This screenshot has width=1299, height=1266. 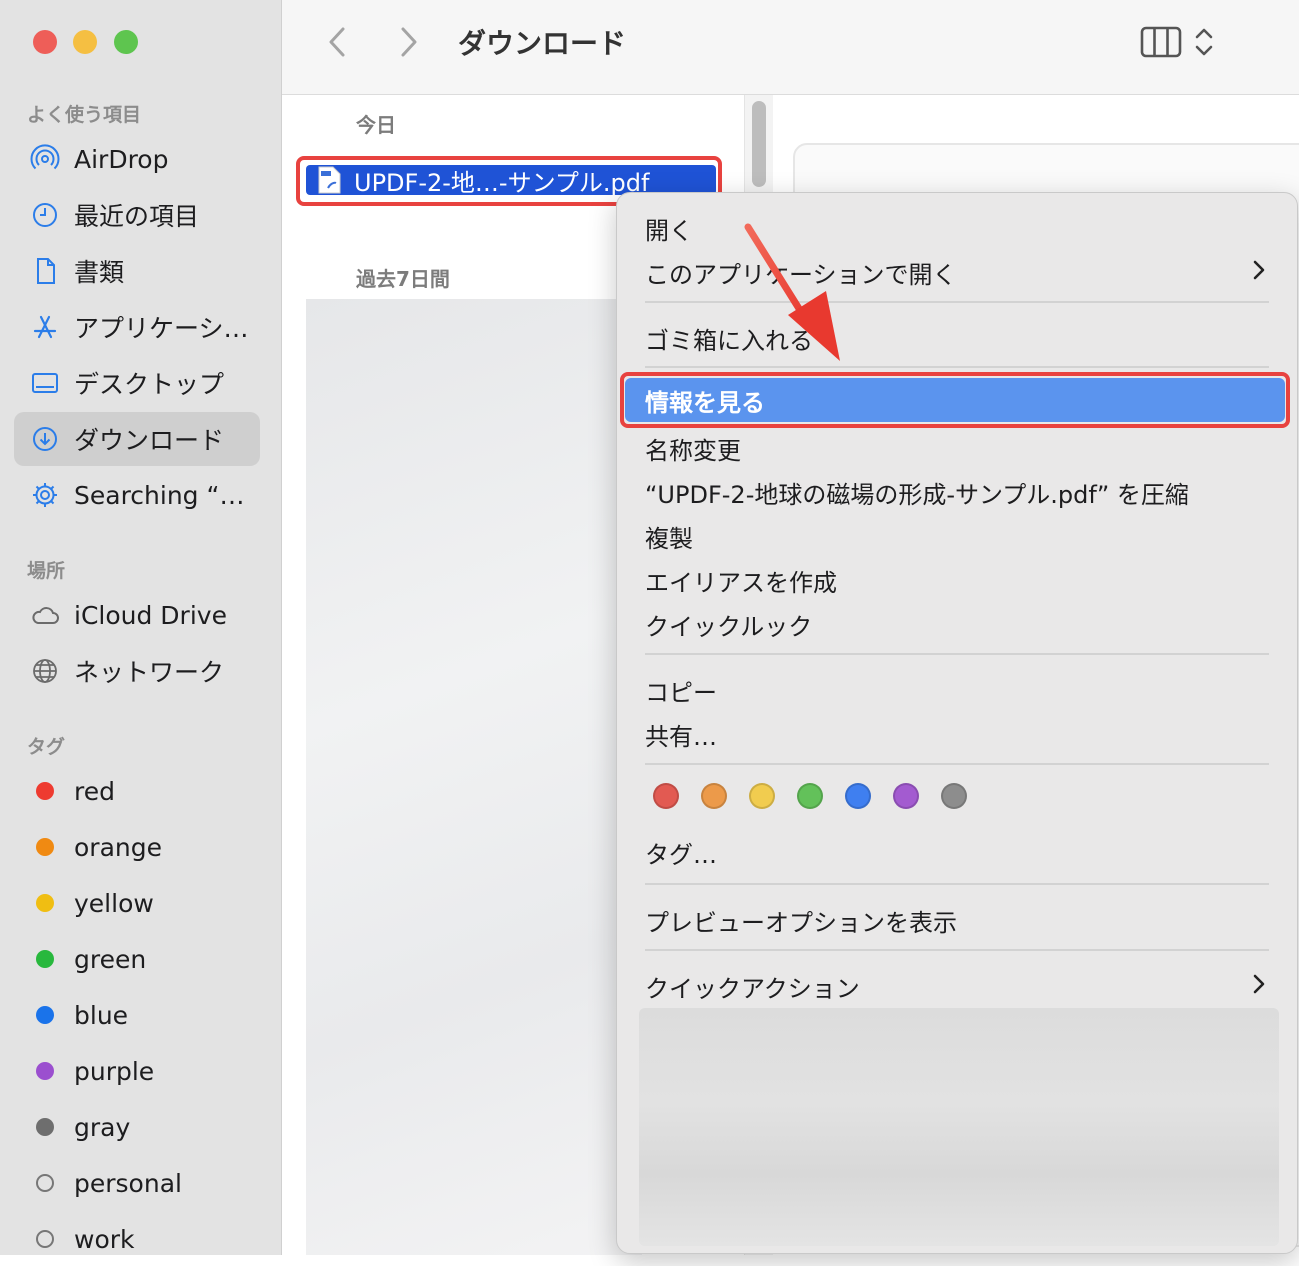 What do you see at coordinates (102, 1127) in the screenshot?
I see `sidebar-item-label: gray` at bounding box center [102, 1127].